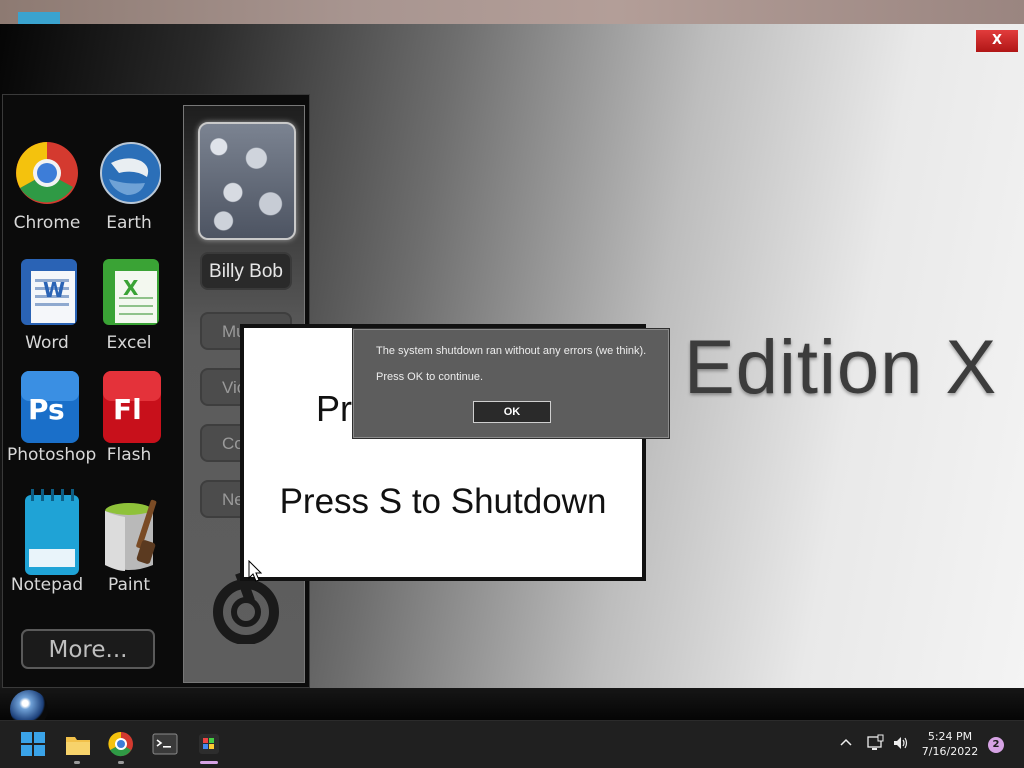 This screenshot has height=768, width=1024. Describe the element at coordinates (47, 223) in the screenshot. I see `app-label: Chrome` at that location.